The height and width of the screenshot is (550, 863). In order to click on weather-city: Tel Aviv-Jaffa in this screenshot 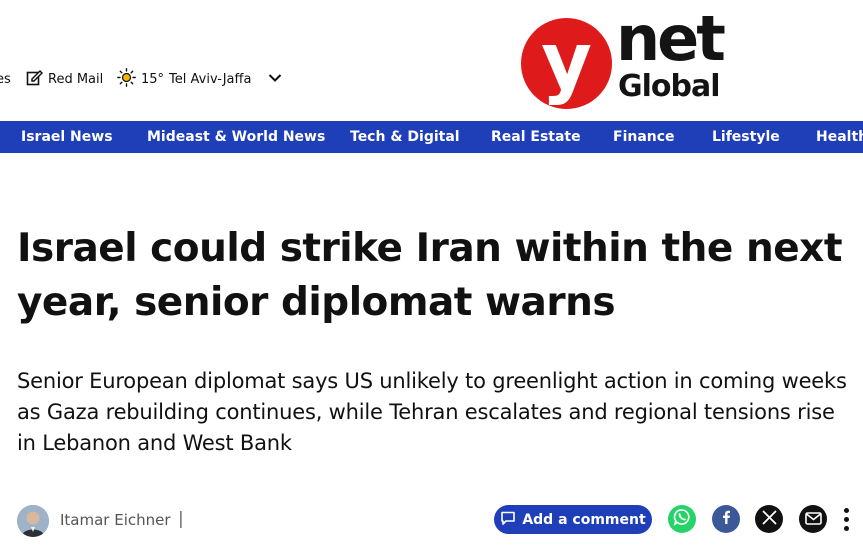, I will do `click(210, 79)`.